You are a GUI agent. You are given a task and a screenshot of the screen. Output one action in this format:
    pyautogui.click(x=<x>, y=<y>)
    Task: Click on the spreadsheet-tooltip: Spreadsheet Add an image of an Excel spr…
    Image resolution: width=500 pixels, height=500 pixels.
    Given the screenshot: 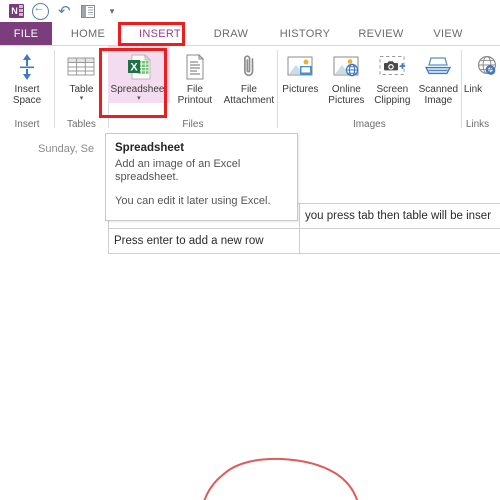 What is the action you would take?
    pyautogui.click(x=201, y=177)
    